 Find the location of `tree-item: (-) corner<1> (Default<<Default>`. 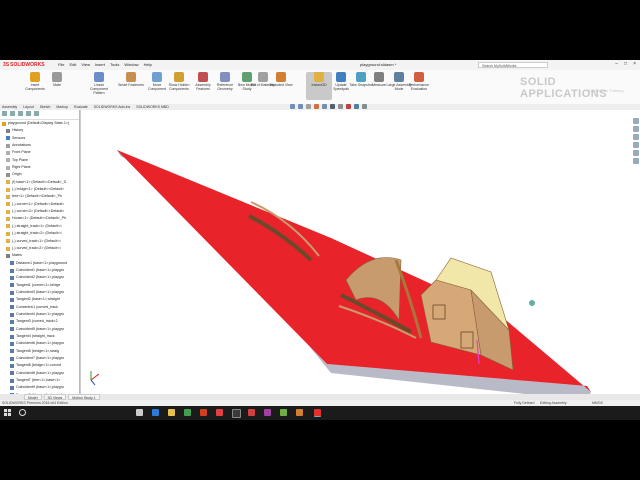

tree-item: (-) corner<1> (Default<<Default> is located at coordinates (40, 204).